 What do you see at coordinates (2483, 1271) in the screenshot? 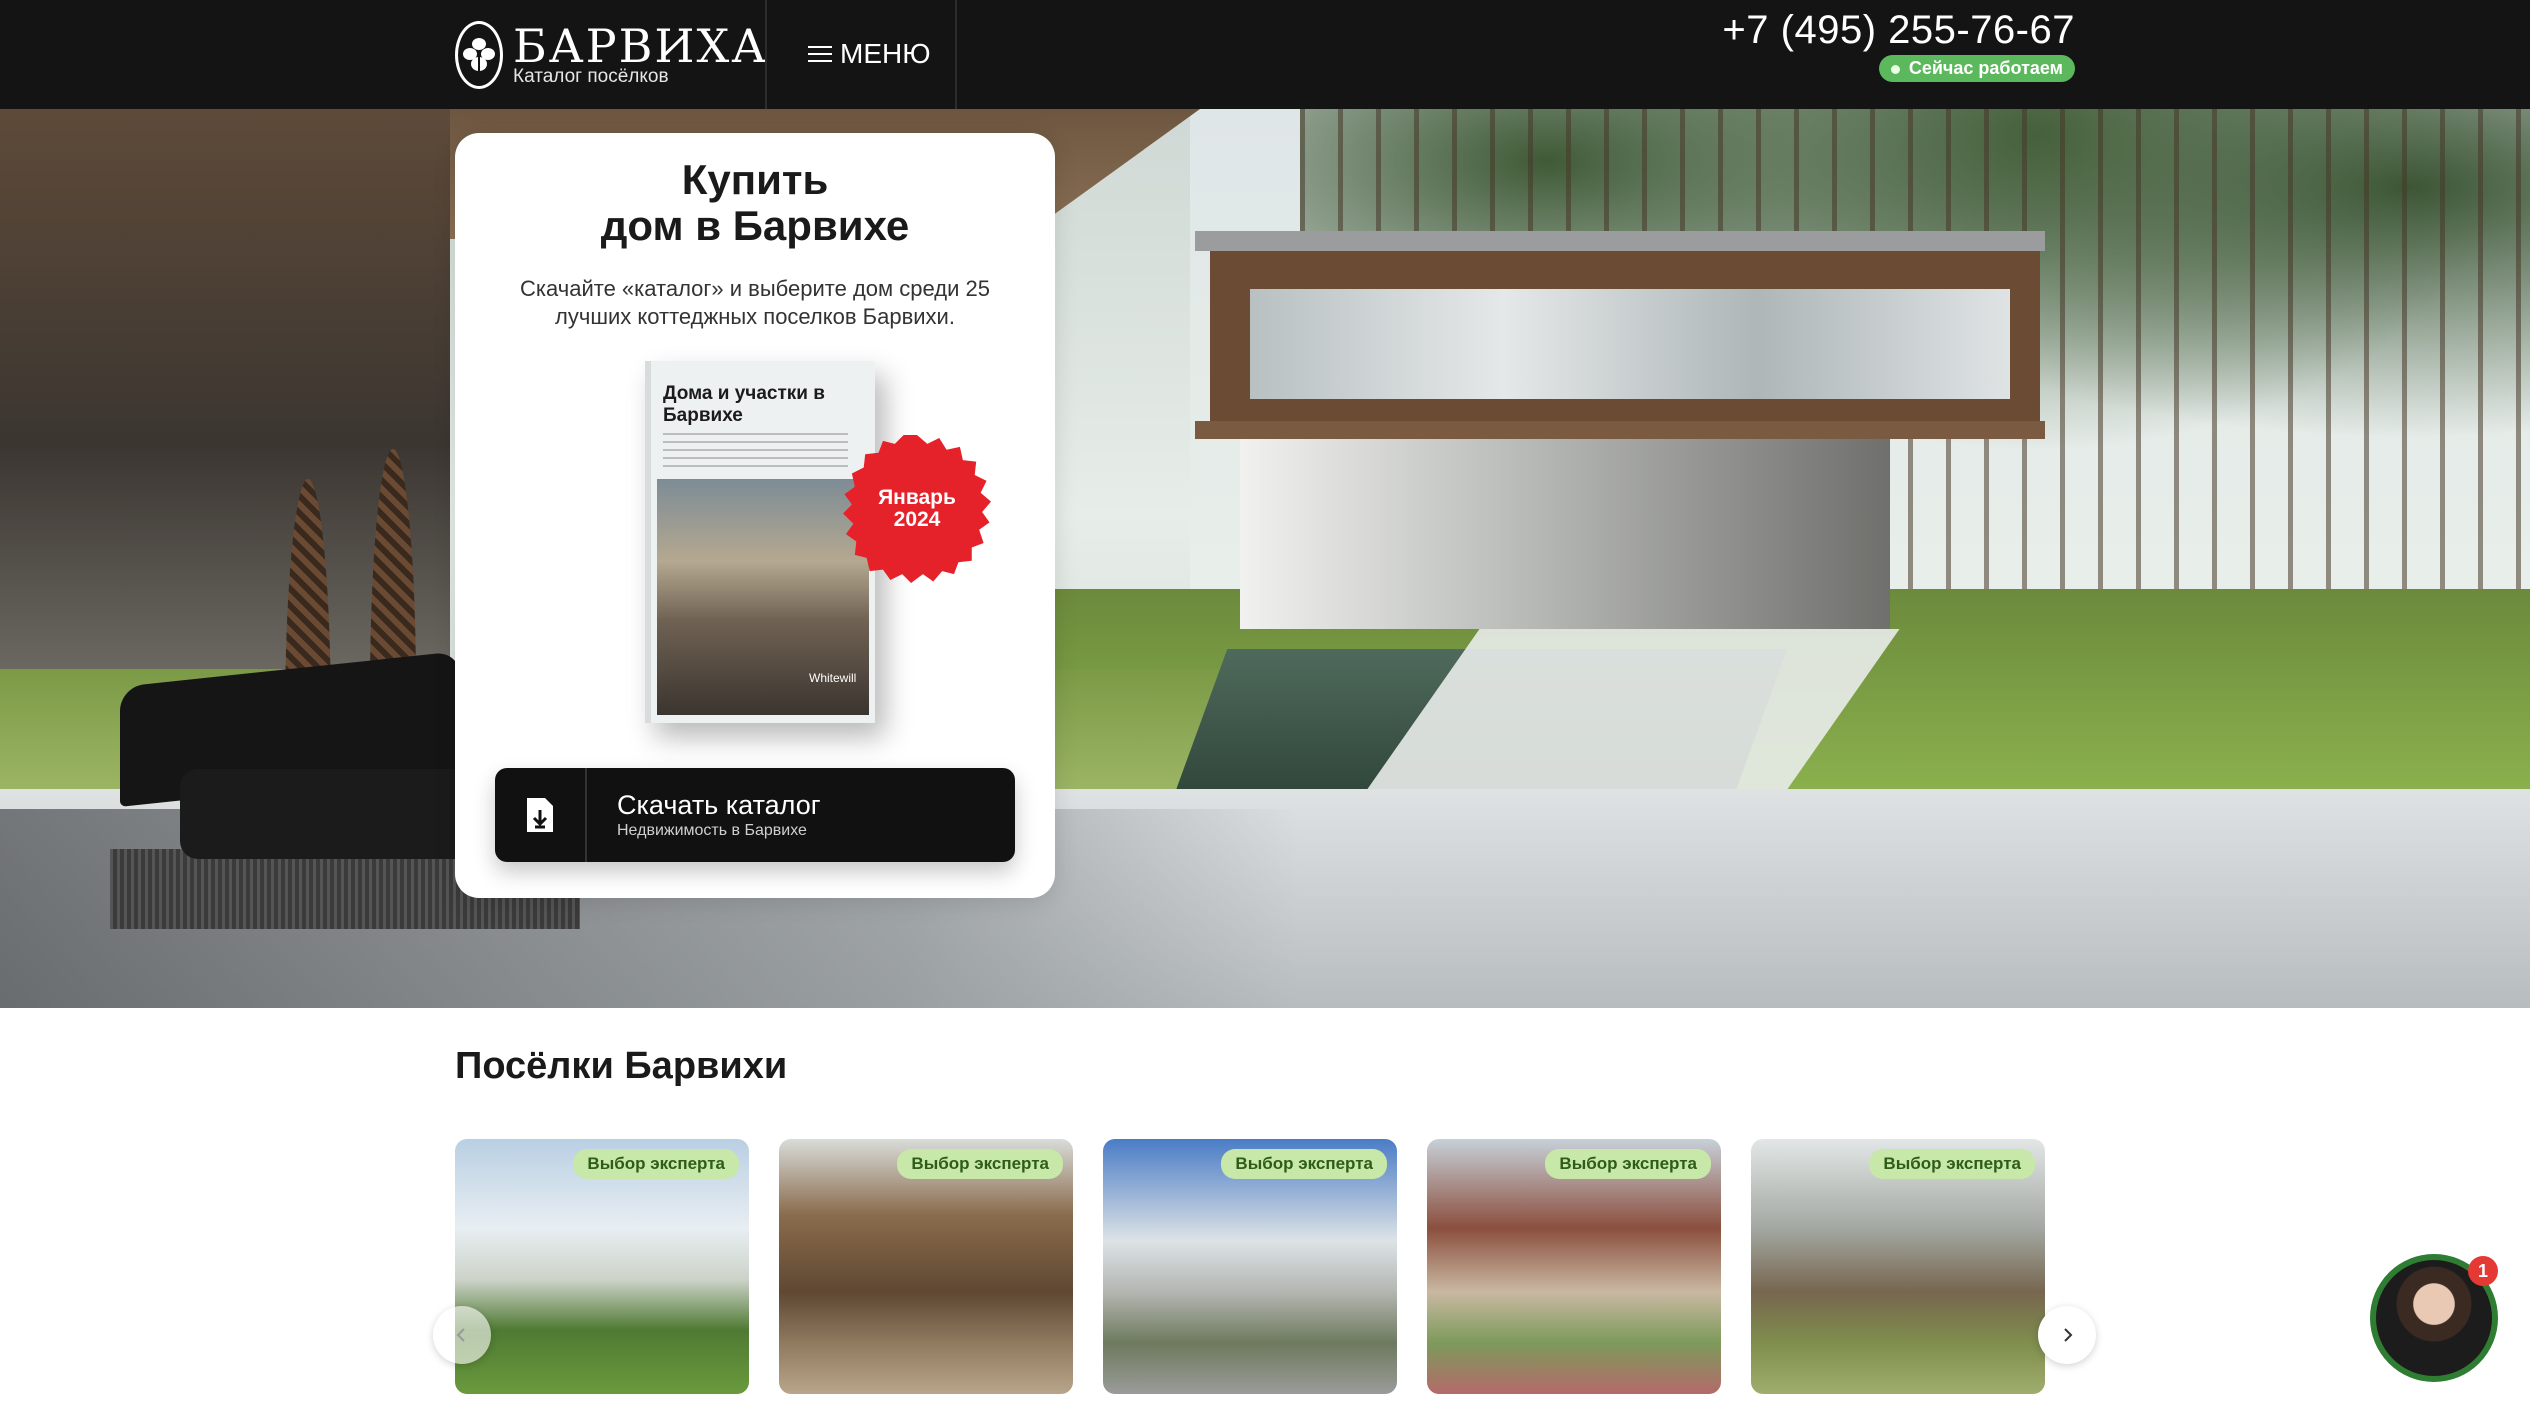
I see `notification-count: 1` at bounding box center [2483, 1271].